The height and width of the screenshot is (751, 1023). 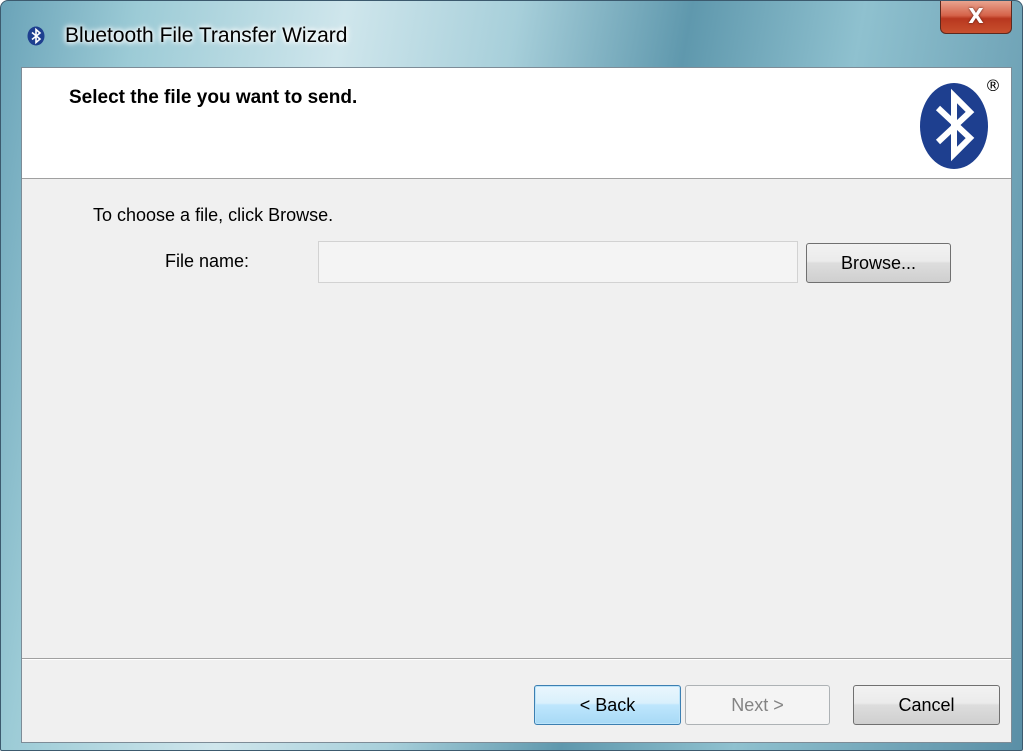 What do you see at coordinates (213, 97) in the screenshot?
I see `page-title: Select the file you want to send.` at bounding box center [213, 97].